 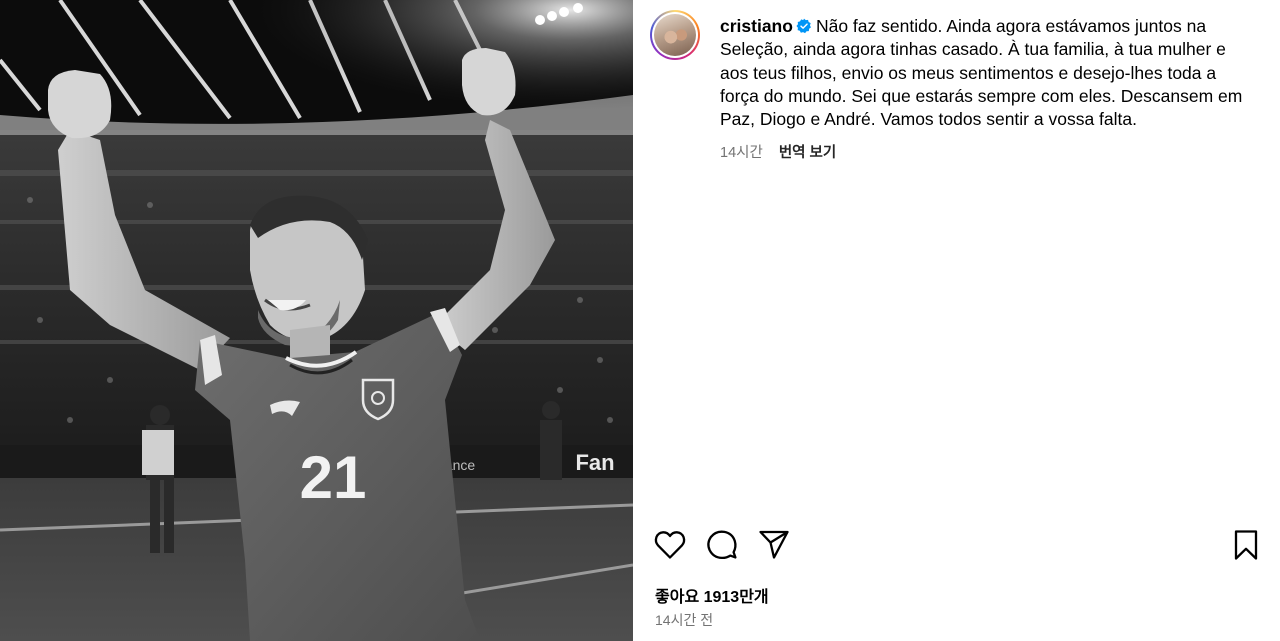 I want to click on likes-count: 좋아요 1913만개, so click(x=712, y=595).